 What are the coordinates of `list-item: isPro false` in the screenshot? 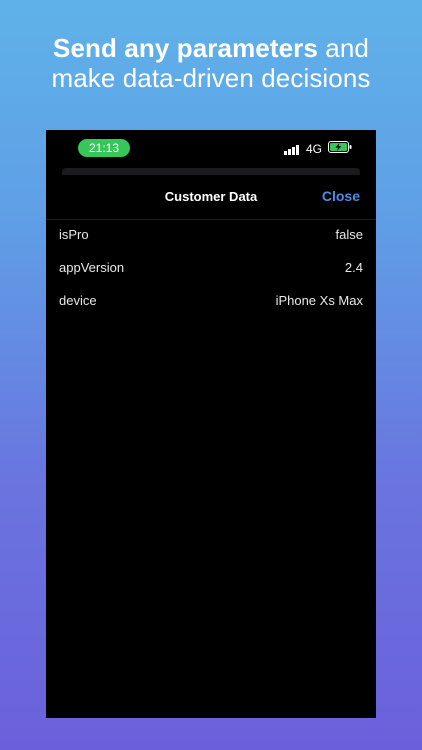 It's located at (211, 235).